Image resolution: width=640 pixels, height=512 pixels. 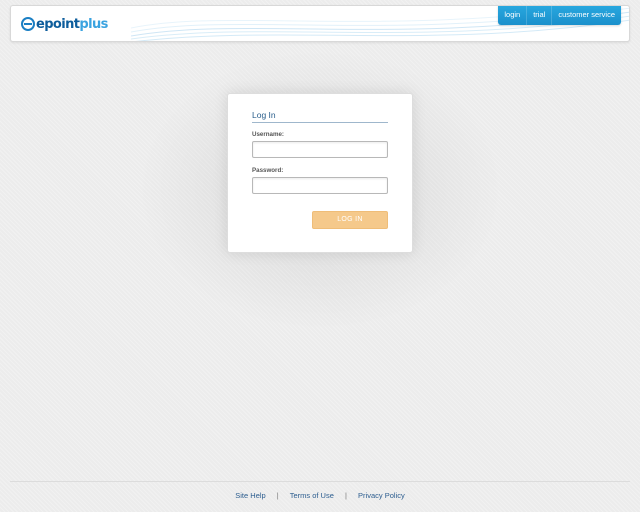 I want to click on login-title: Log In, so click(x=320, y=116).